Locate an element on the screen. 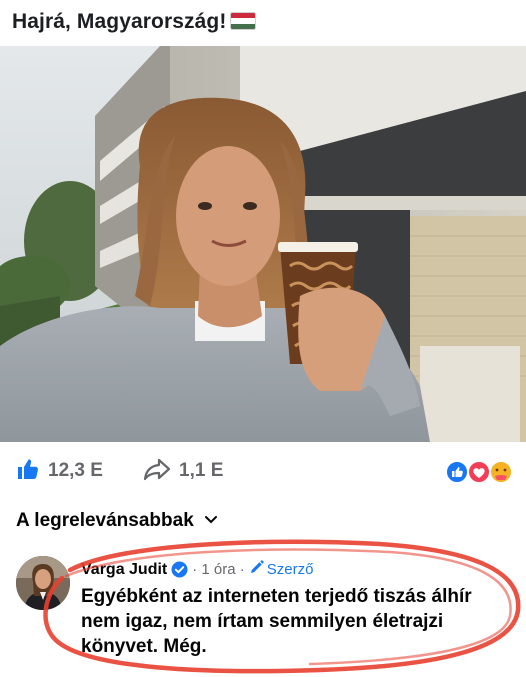 This screenshot has width=526, height=677. like-button: 12,3 E is located at coordinates (59, 471).